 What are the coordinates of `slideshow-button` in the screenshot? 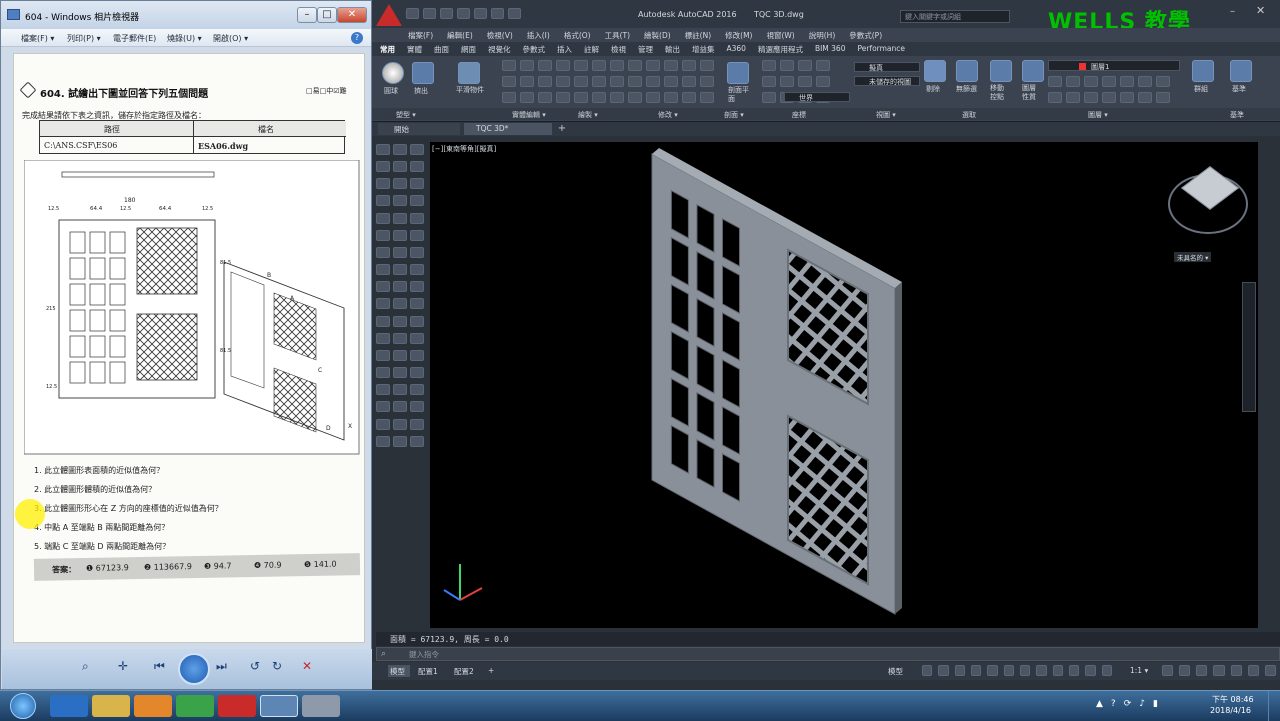 It's located at (194, 669).